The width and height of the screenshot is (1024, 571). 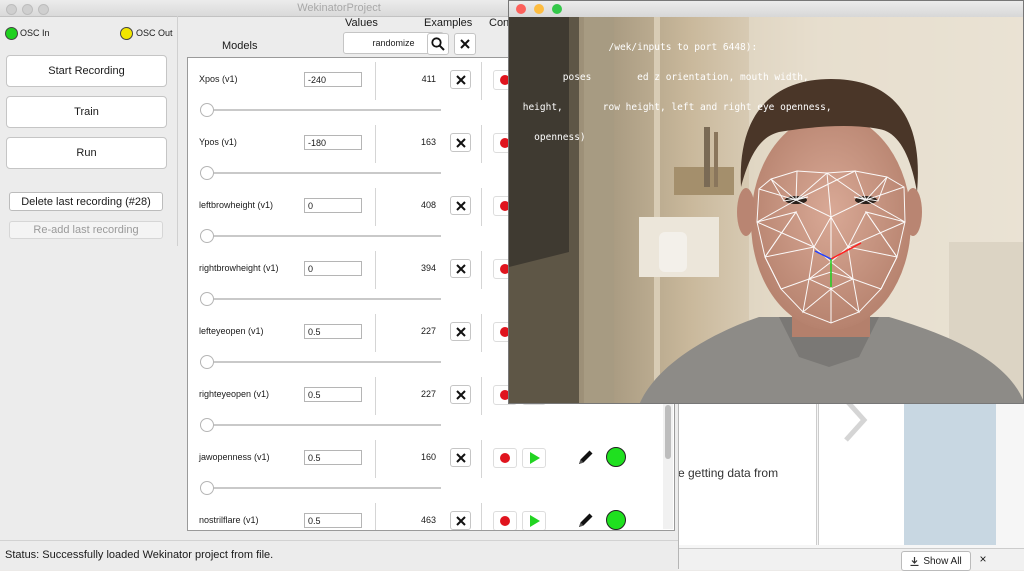 What do you see at coordinates (86, 201) in the screenshot?
I see `delete-last-recording-button: Delete last recording (#28)` at bounding box center [86, 201].